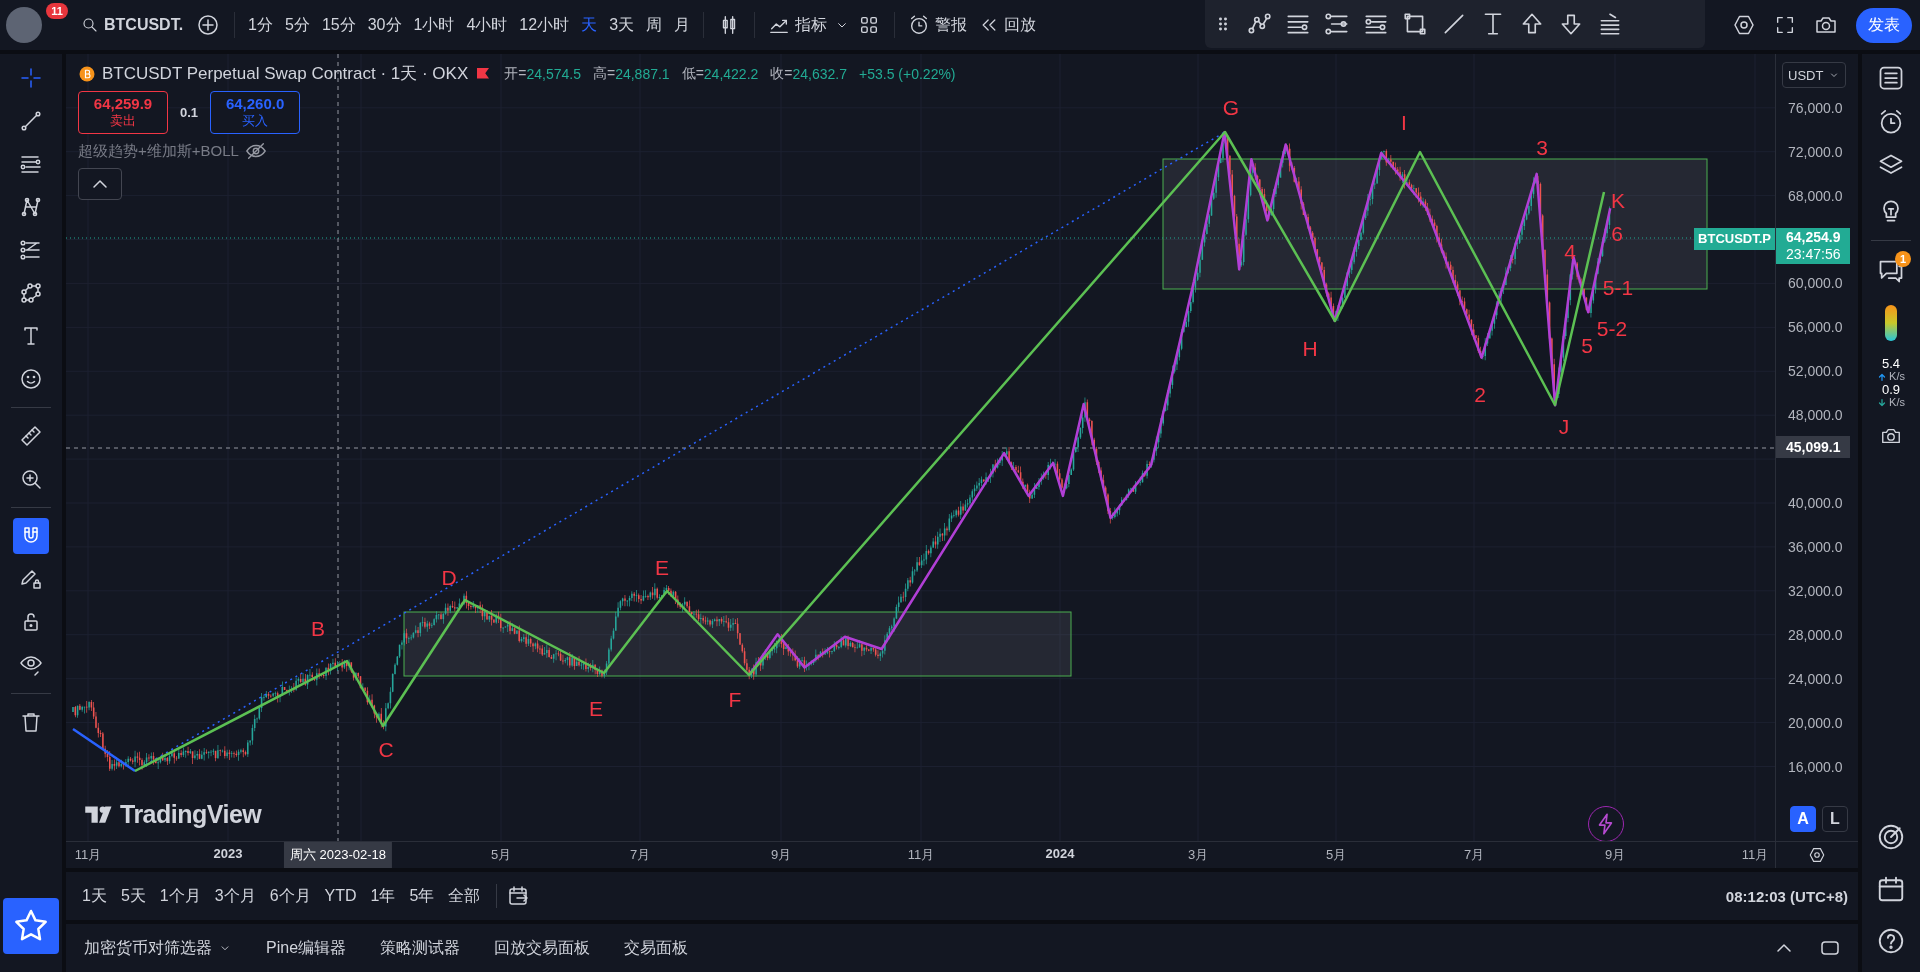  I want to click on add-icon, so click(208, 25).